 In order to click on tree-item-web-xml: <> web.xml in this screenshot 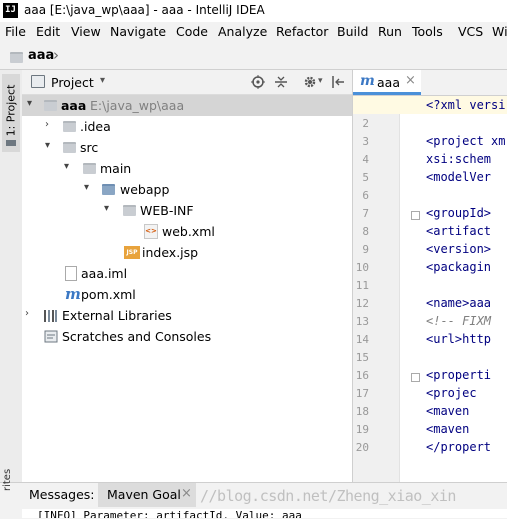, I will do `click(187, 231)`.